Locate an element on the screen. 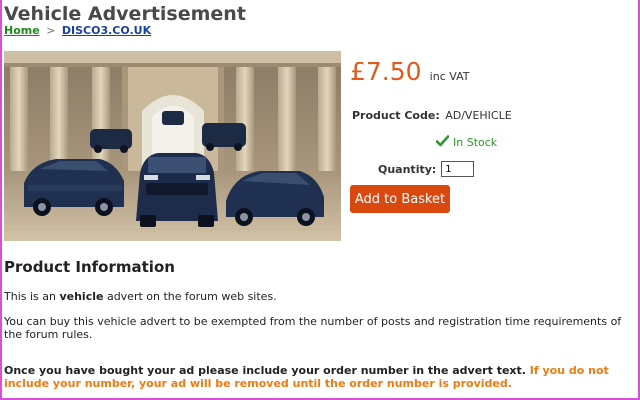  add-to-basket-button: Add to Basket is located at coordinates (400, 199).